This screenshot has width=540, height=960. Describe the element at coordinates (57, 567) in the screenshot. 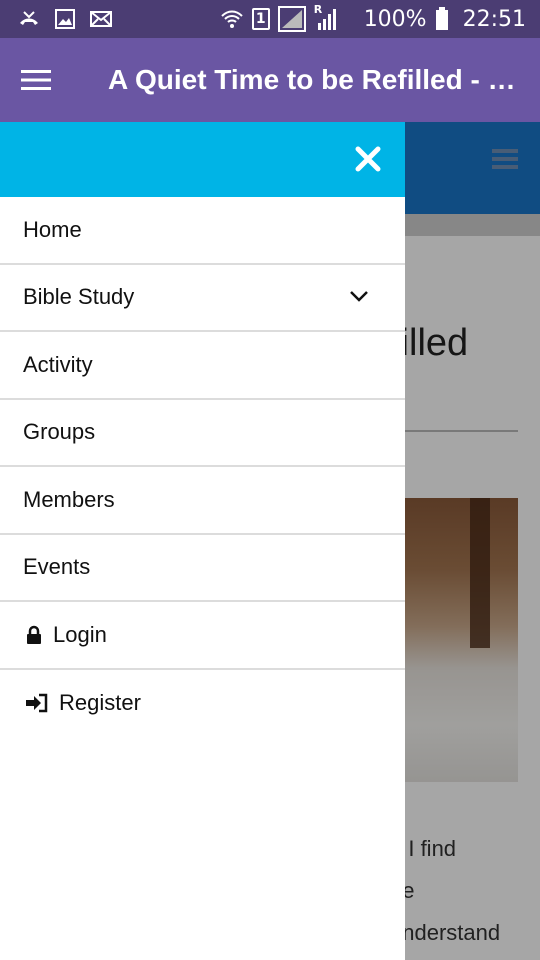

I see `menu-item-label: Events` at that location.